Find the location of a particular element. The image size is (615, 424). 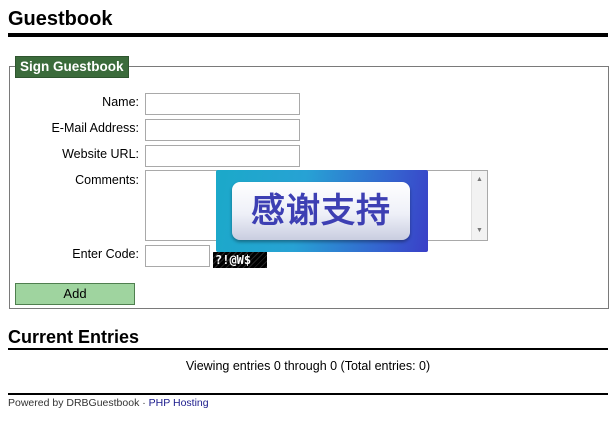

powered-by-text: Powered by DRBGuestbook is located at coordinates (74, 403).